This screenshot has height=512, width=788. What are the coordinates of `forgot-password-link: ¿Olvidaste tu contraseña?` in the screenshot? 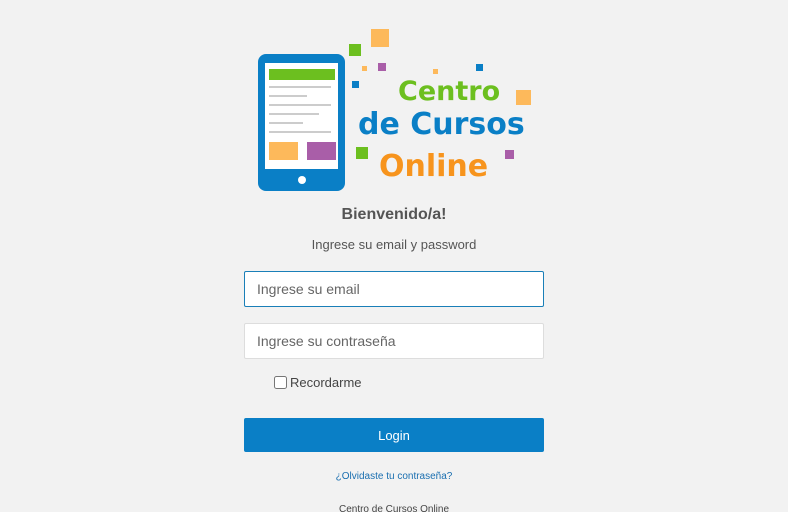 It's located at (394, 476).